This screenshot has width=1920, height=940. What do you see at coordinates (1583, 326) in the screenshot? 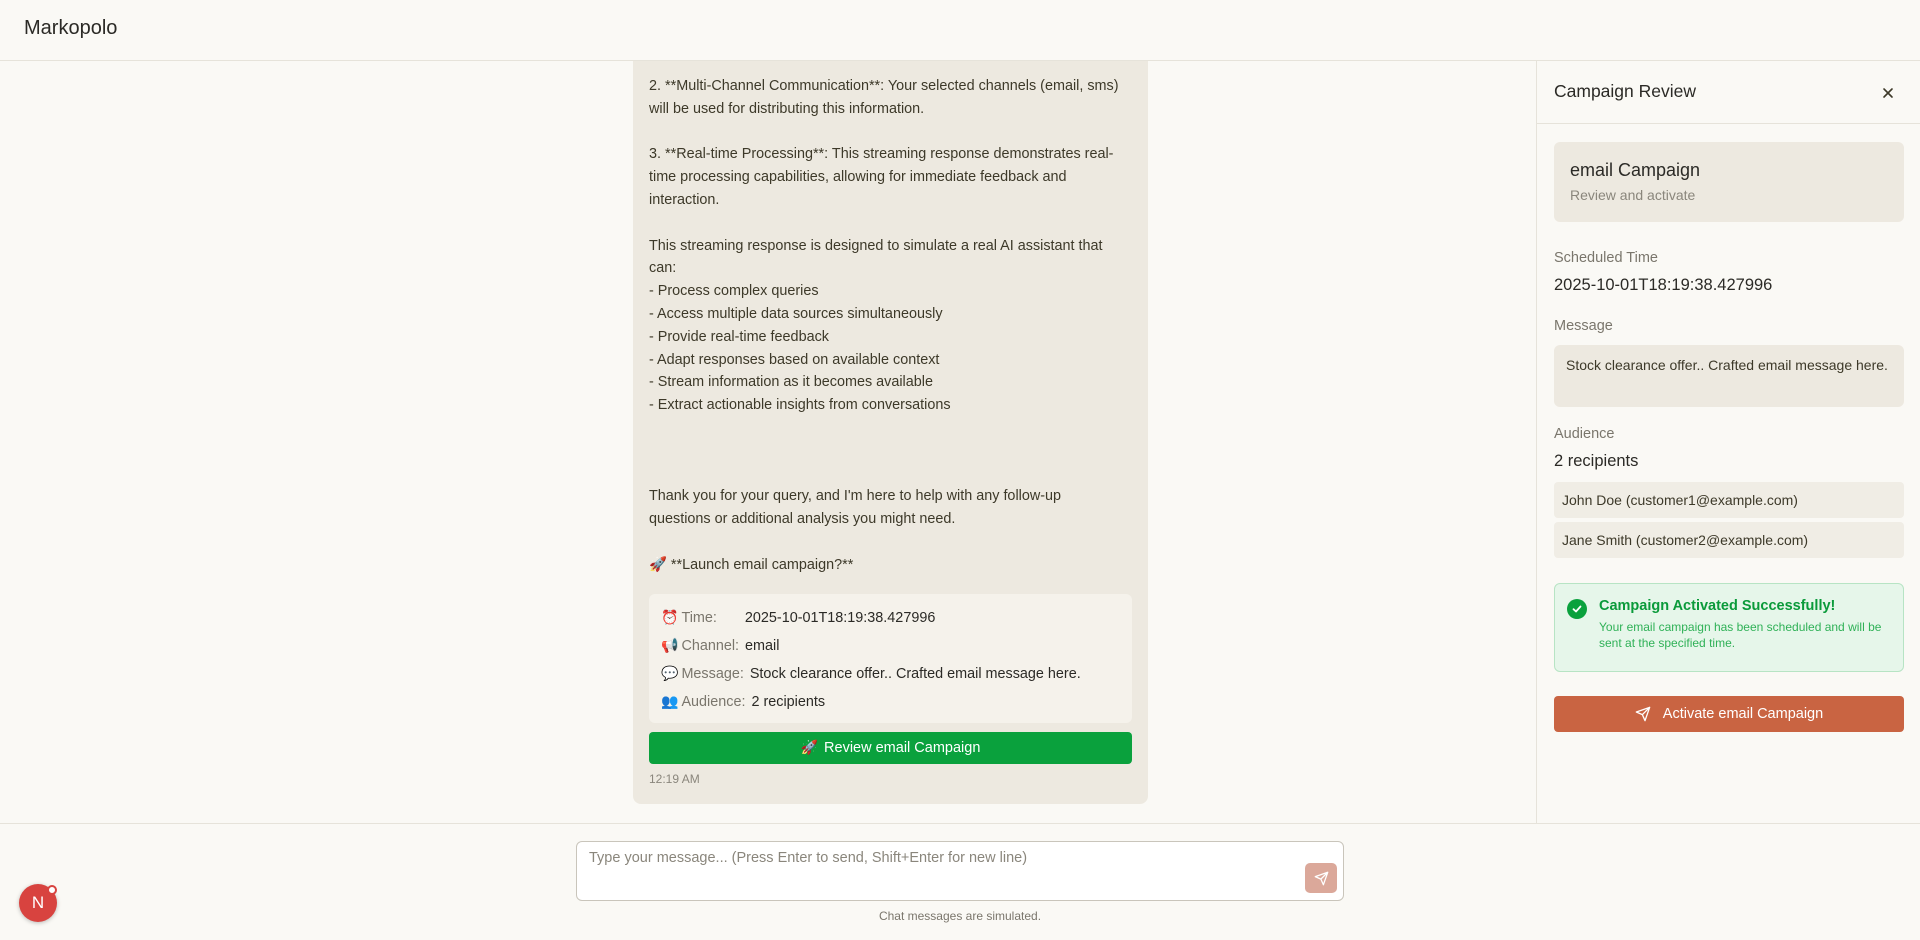
I see `message-label: Message` at bounding box center [1583, 326].